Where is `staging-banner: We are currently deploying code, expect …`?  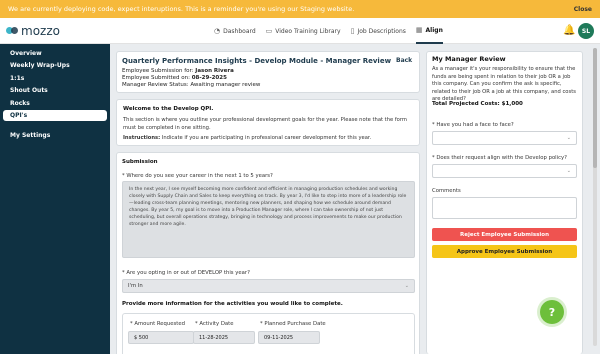
staging-banner: We are currently deploying code, expect … is located at coordinates (300, 9).